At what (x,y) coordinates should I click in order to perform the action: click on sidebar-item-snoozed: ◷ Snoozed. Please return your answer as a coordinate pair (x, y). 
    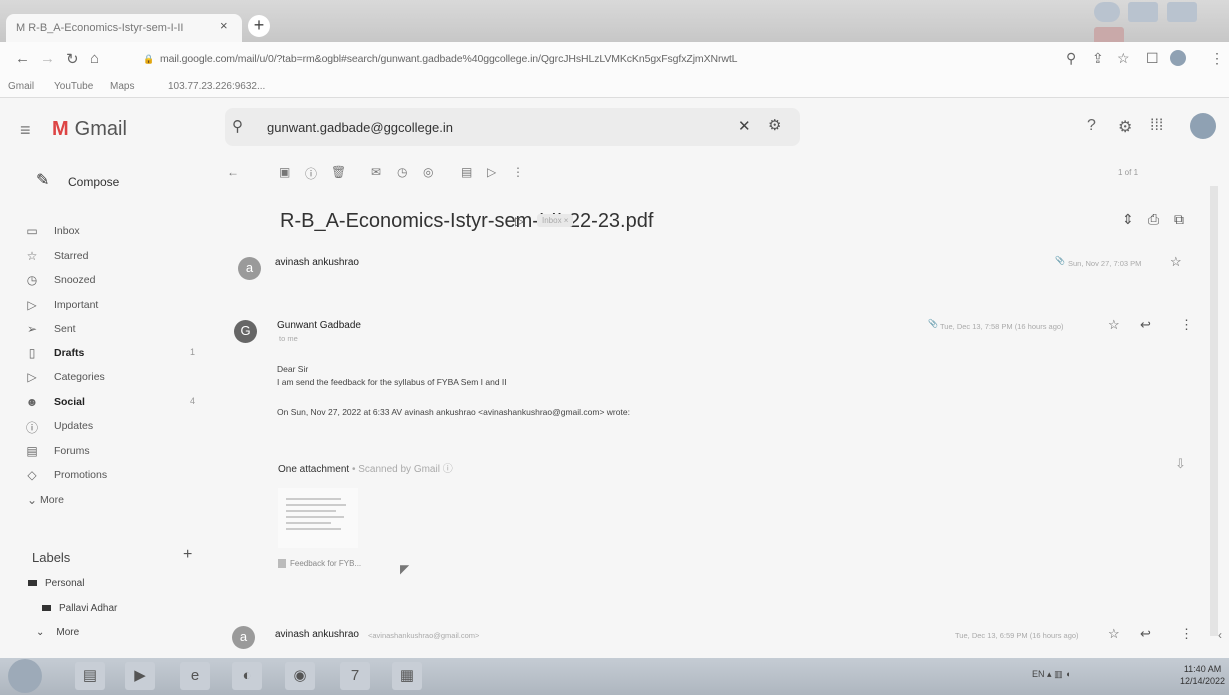
    Looking at the image, I should click on (102, 282).